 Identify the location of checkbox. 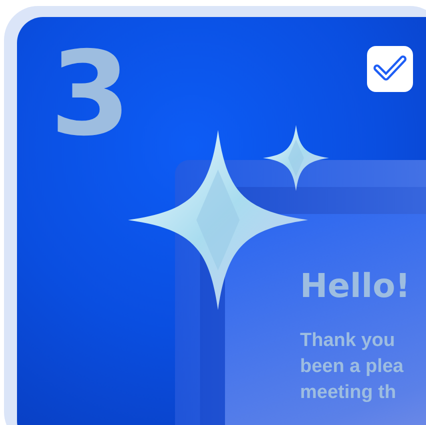
(390, 69).